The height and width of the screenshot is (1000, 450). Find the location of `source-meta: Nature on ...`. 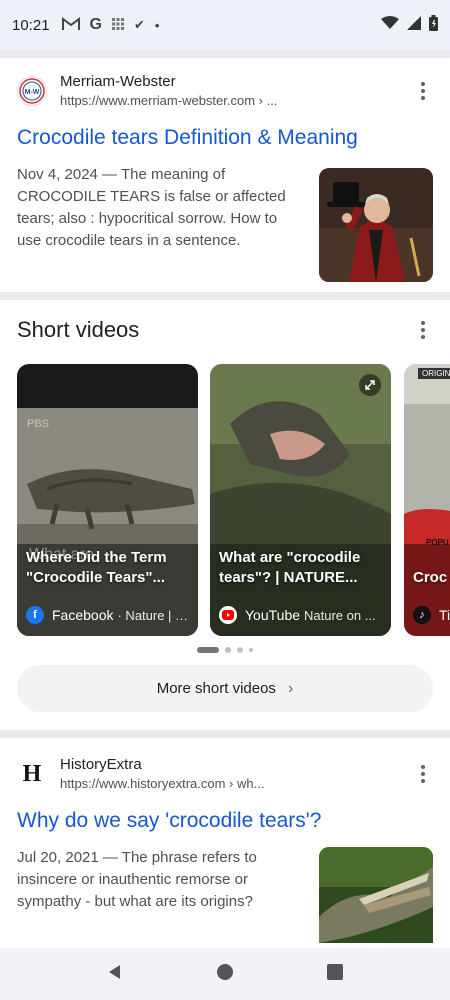

source-meta: Nature on ... is located at coordinates (340, 615).